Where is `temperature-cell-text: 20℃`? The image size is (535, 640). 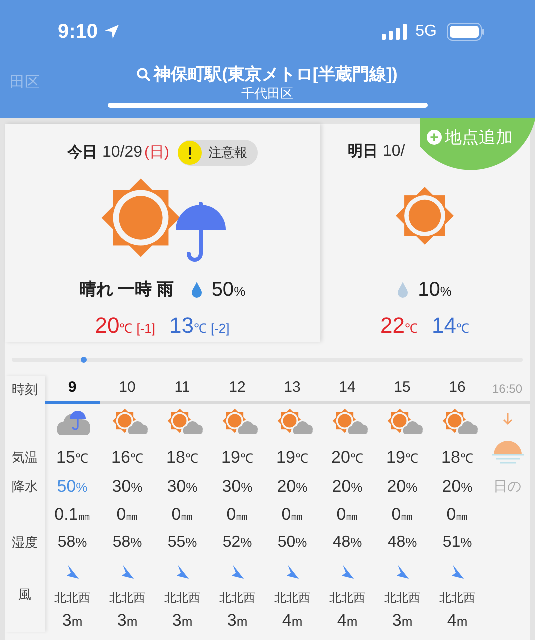
temperature-cell-text: 20℃ is located at coordinates (348, 458).